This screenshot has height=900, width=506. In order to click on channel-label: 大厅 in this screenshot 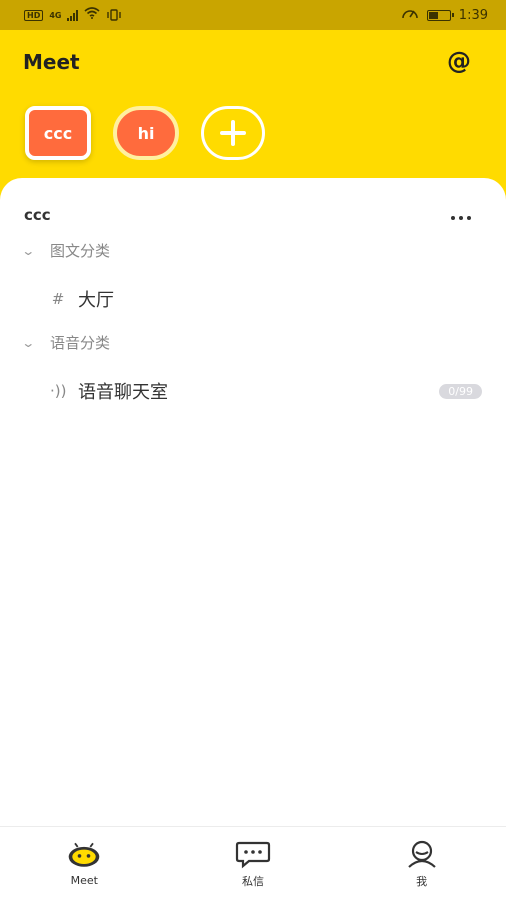, I will do `click(96, 300)`.